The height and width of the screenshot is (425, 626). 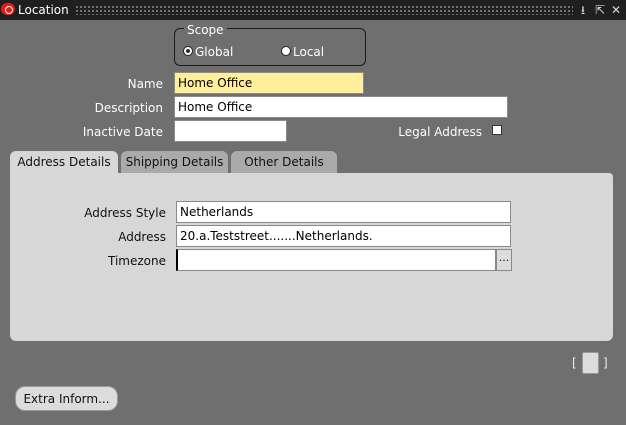 I want to click on title-bar: Location ⭳ ⇱ ✕, so click(x=313, y=10).